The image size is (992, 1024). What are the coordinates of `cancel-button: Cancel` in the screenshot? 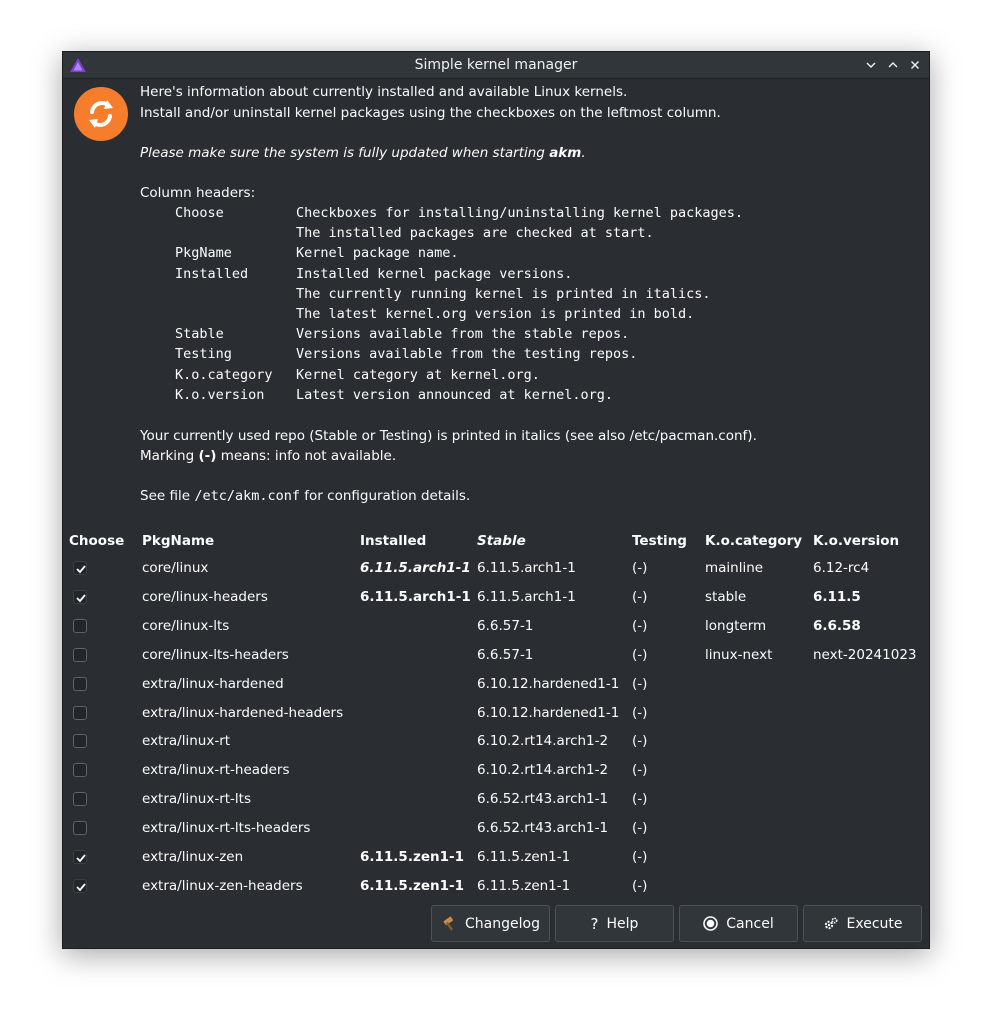 It's located at (738, 923).